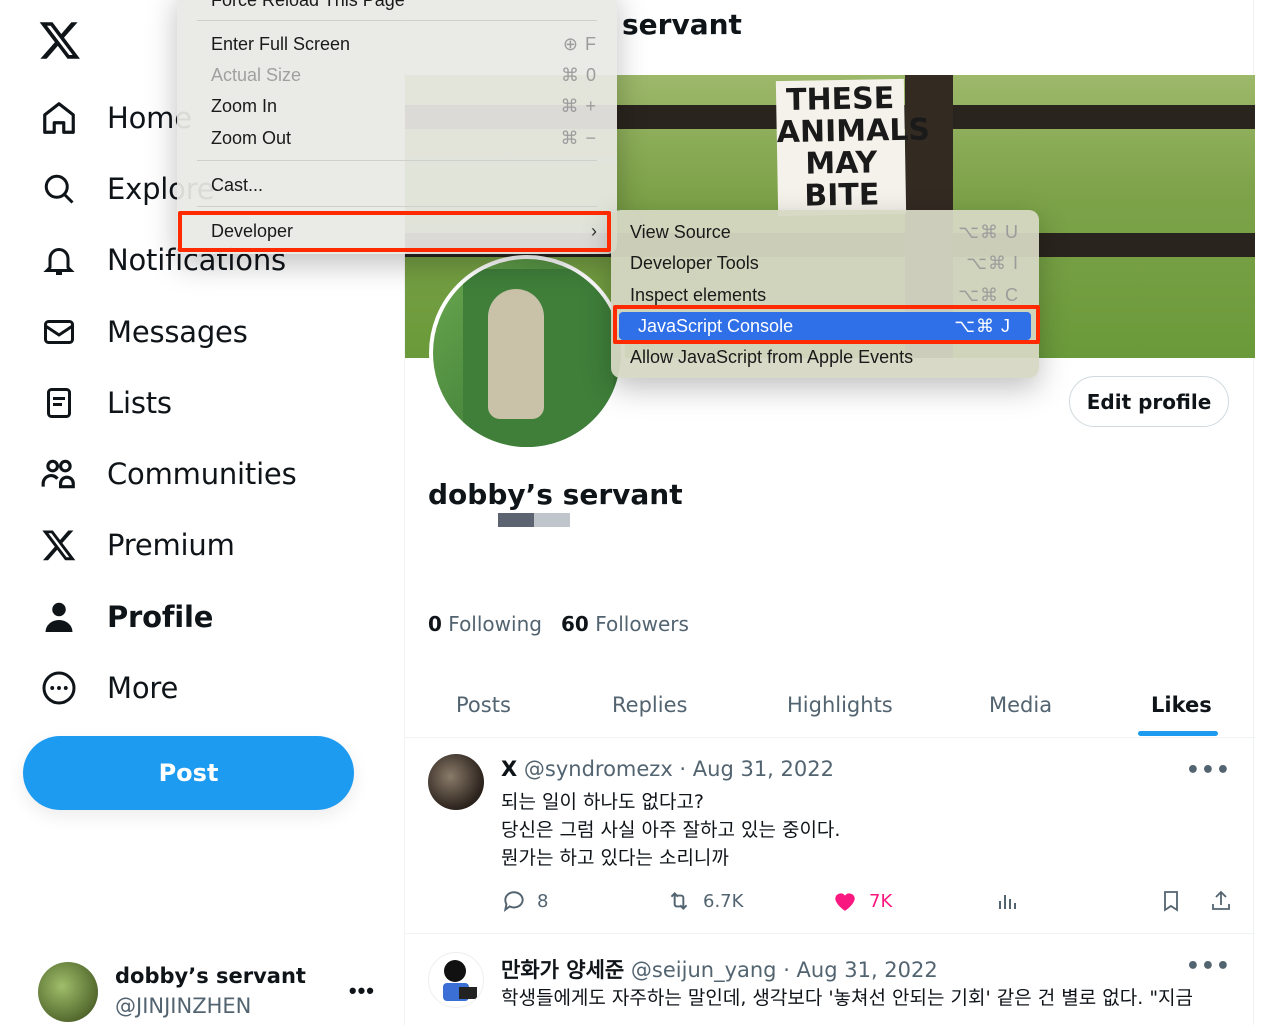 The width and height of the screenshot is (1280, 1025). I want to click on nav-more: More, so click(108, 688).